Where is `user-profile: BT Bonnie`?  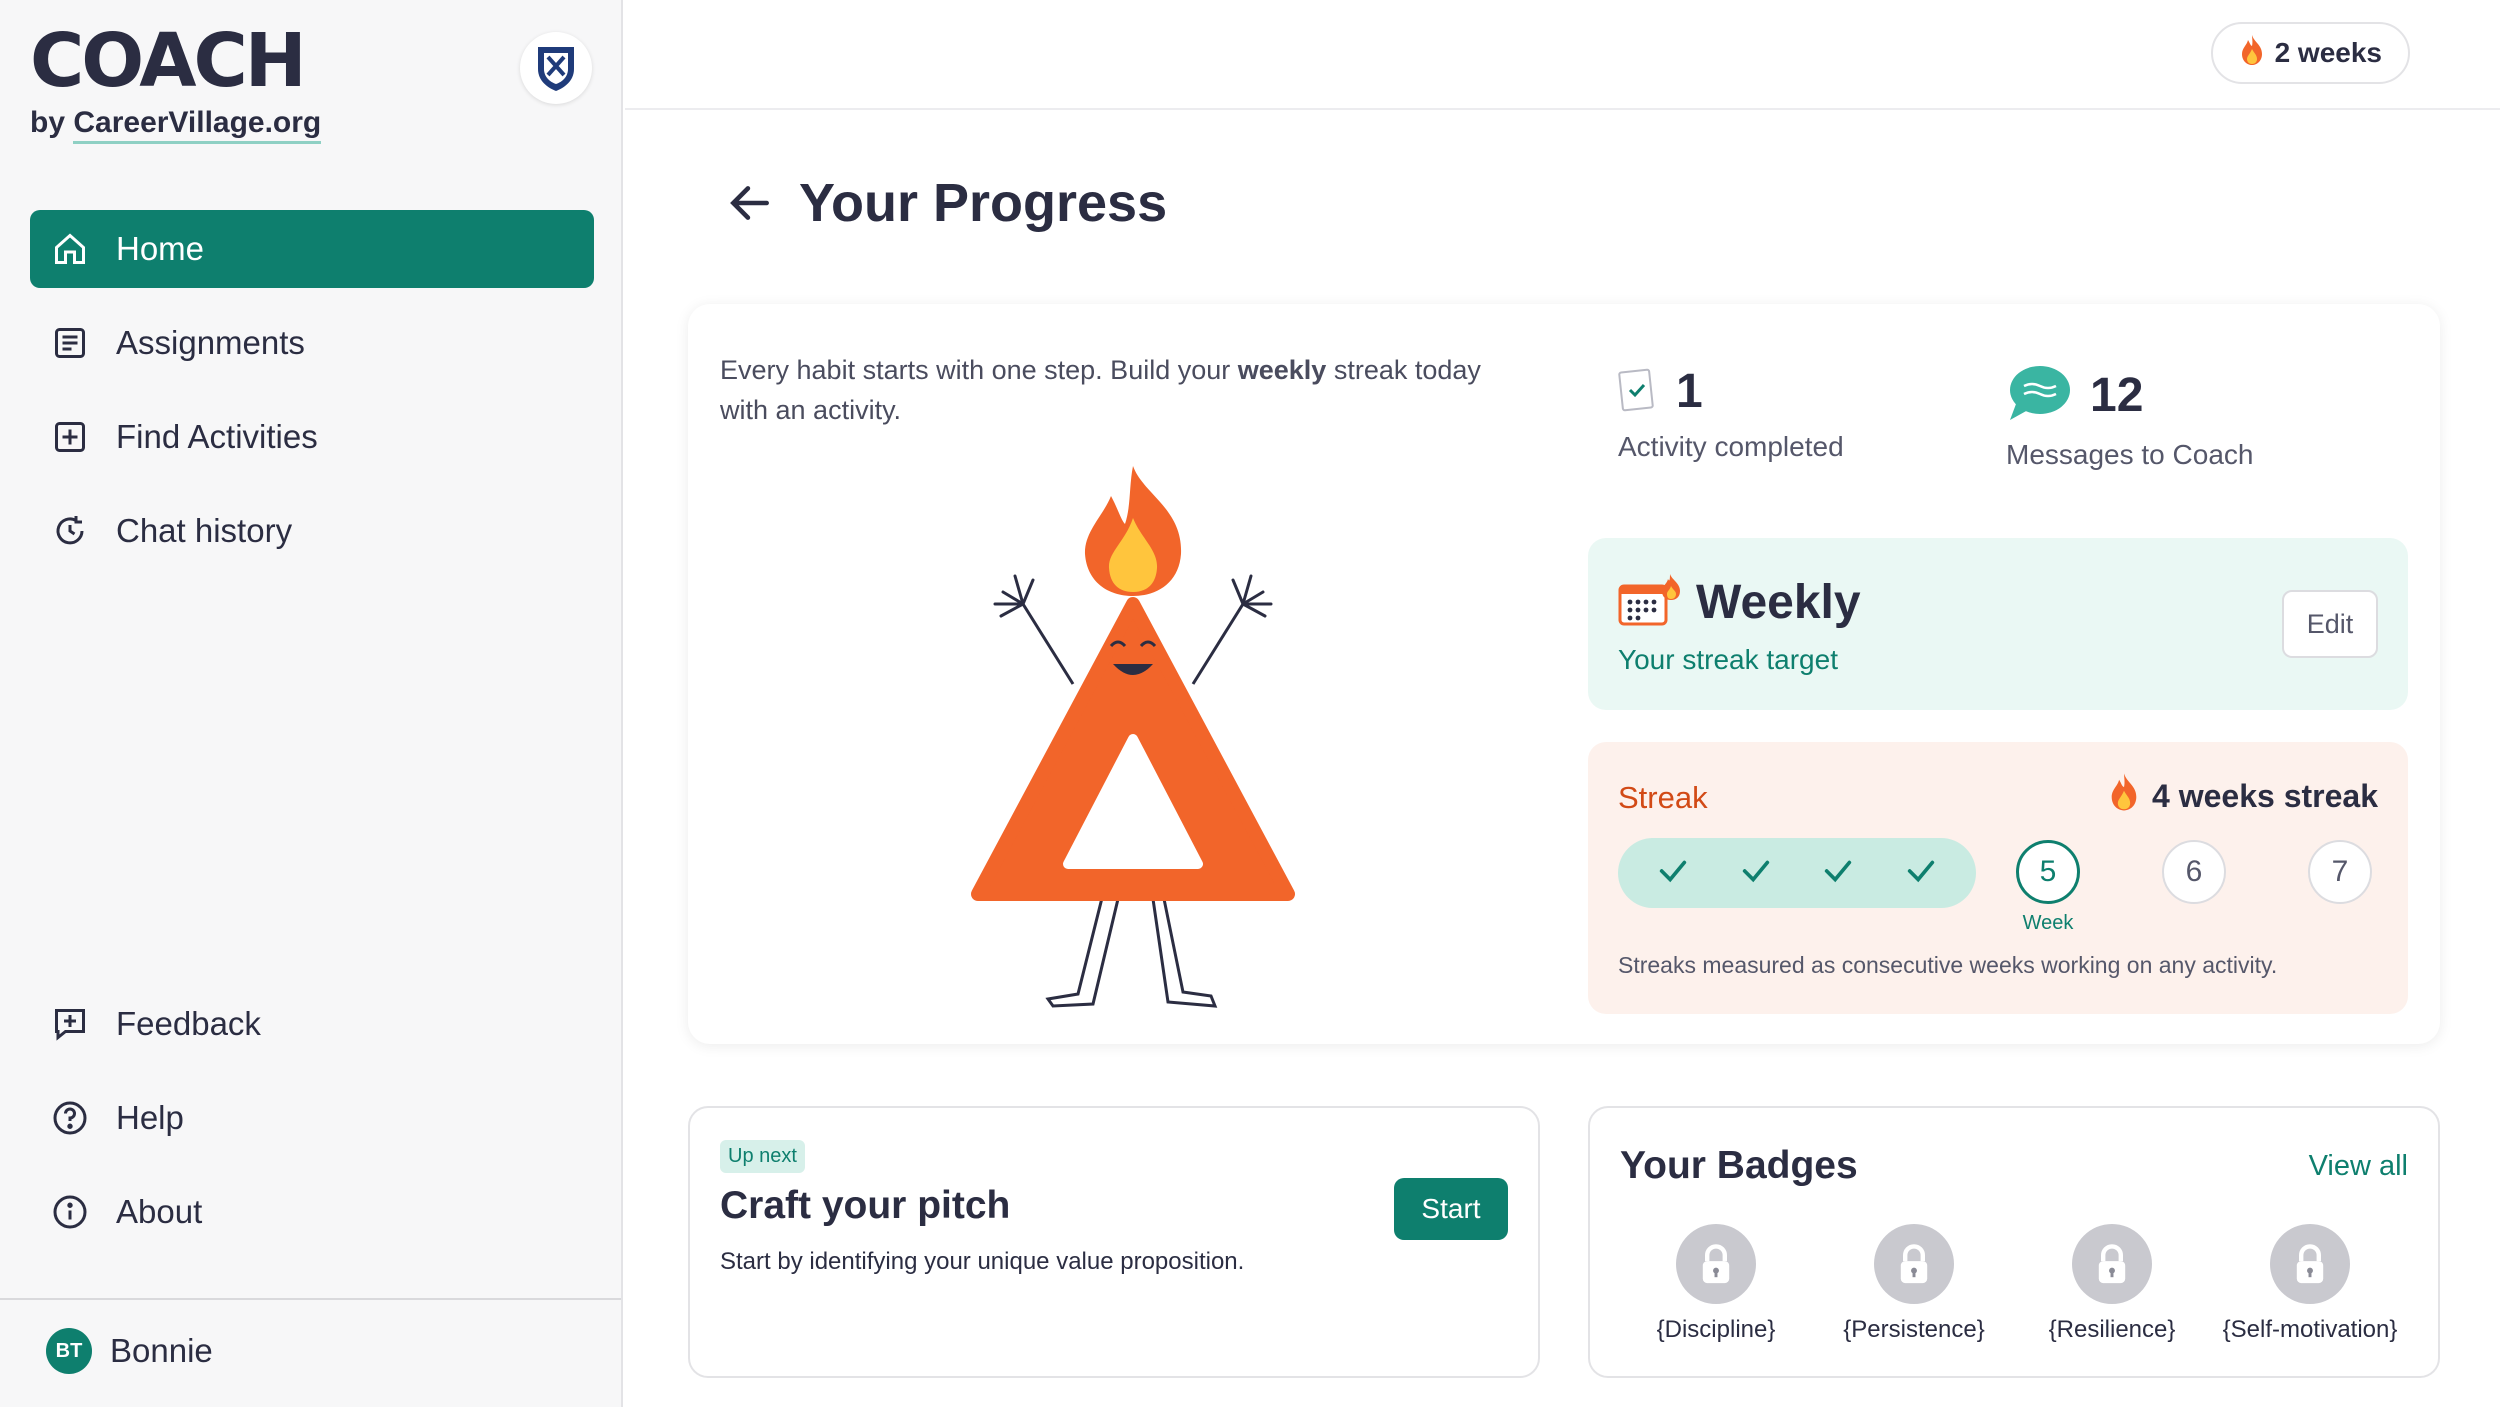 user-profile: BT Bonnie is located at coordinates (129, 1351).